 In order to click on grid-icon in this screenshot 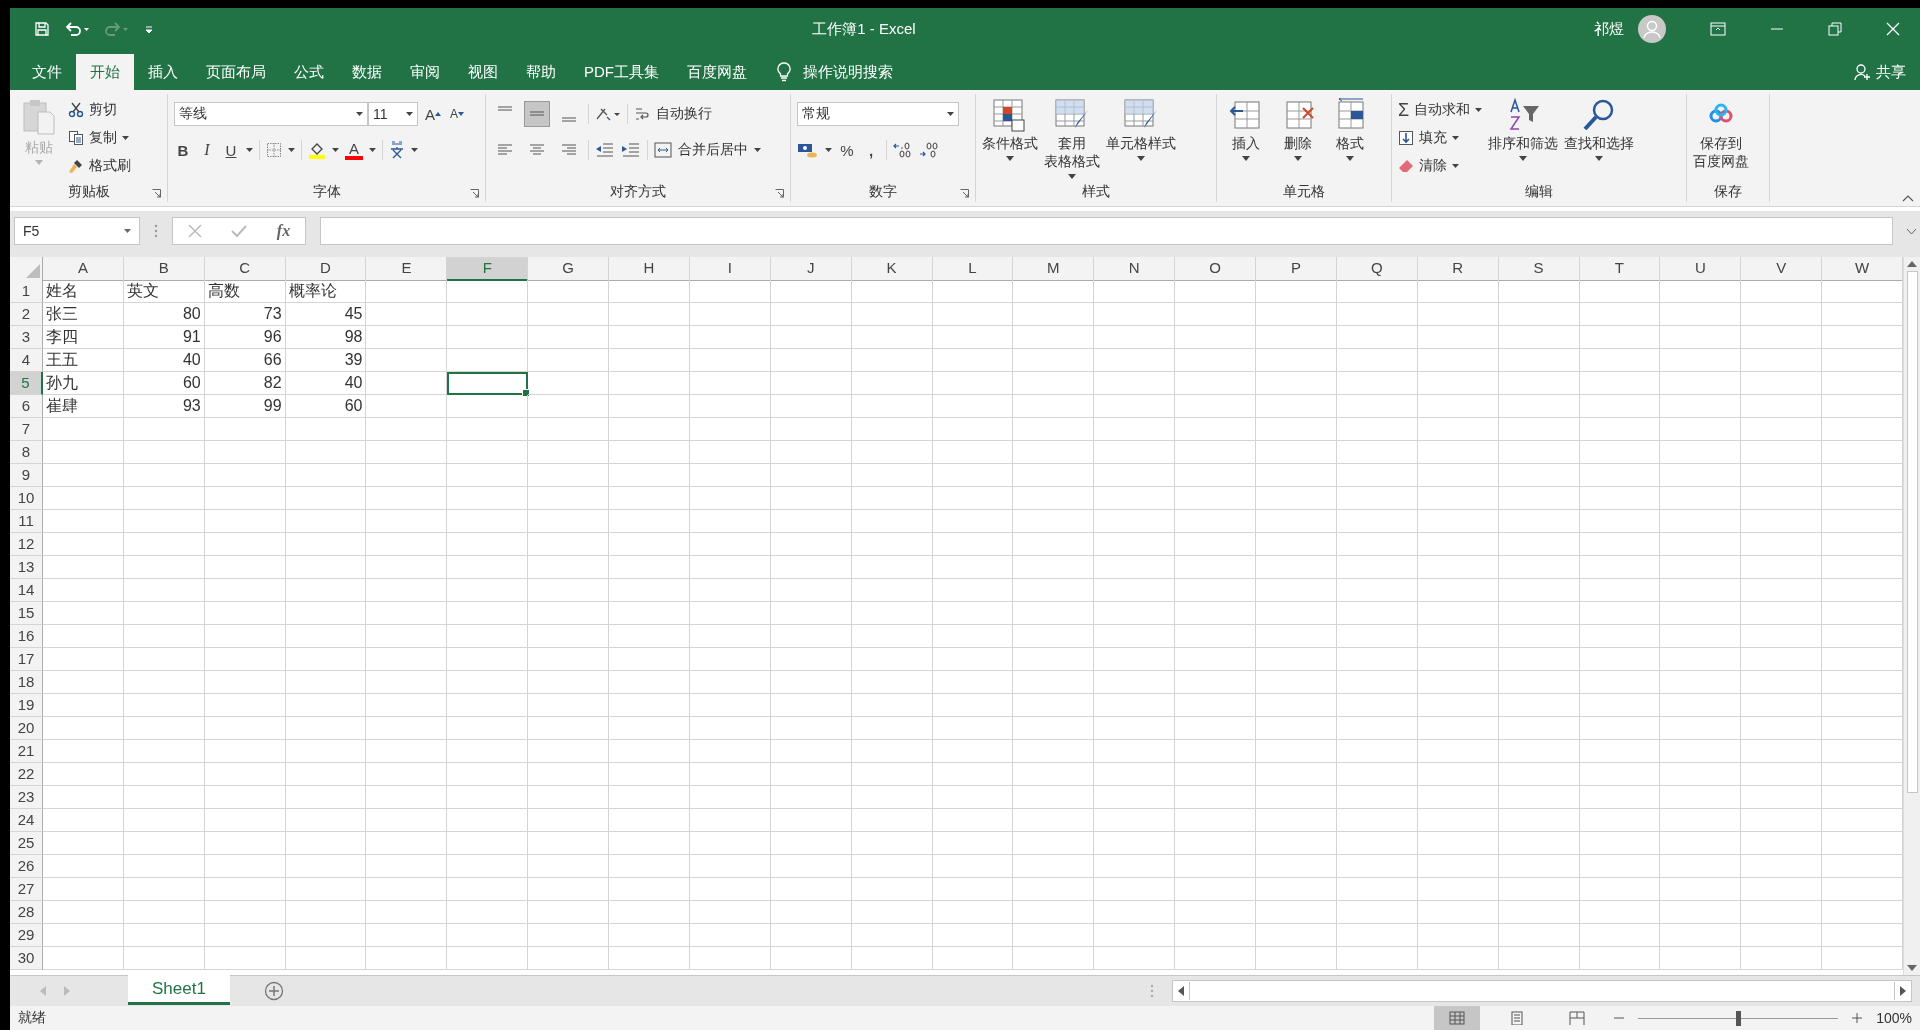, I will do `click(1457, 1018)`.